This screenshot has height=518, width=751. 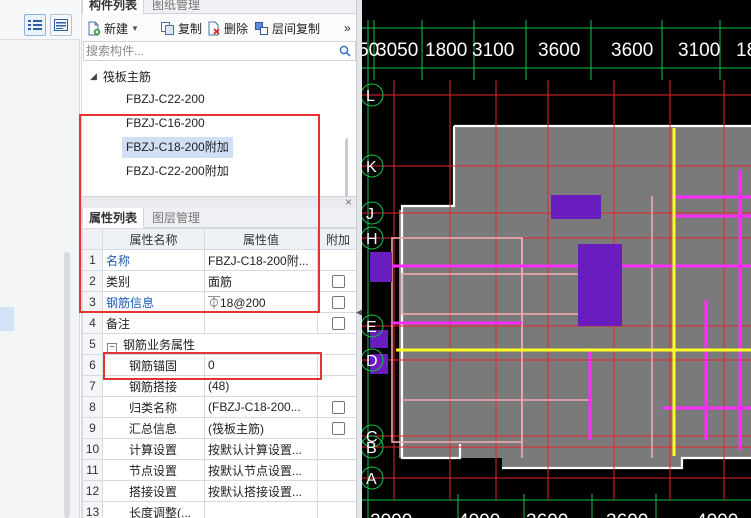 What do you see at coordinates (92, 449) in the screenshot?
I see `row-index: 10` at bounding box center [92, 449].